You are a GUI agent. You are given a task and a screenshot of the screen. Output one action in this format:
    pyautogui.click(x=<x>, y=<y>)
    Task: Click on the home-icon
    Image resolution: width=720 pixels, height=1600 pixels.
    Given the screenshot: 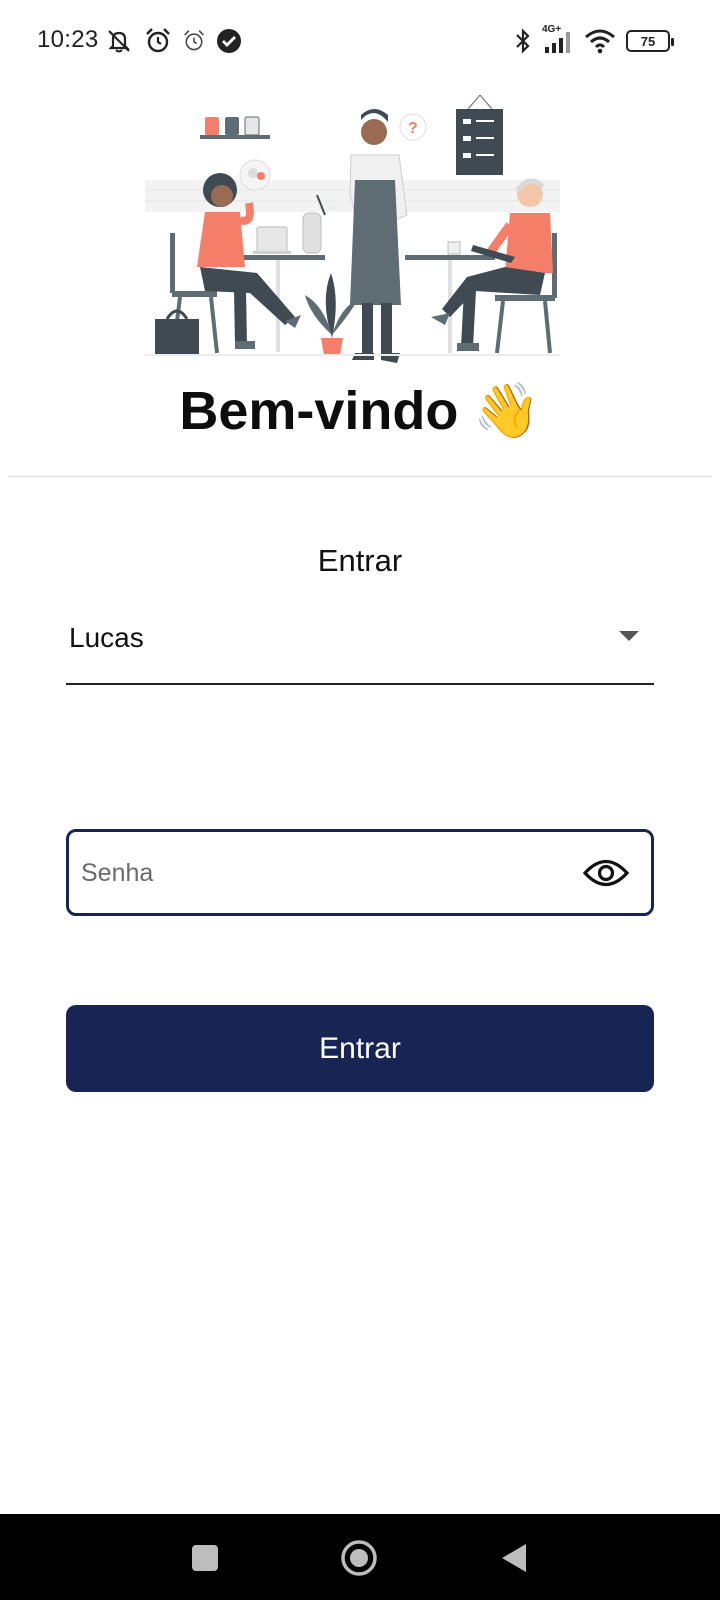 What is the action you would take?
    pyautogui.click(x=359, y=1558)
    